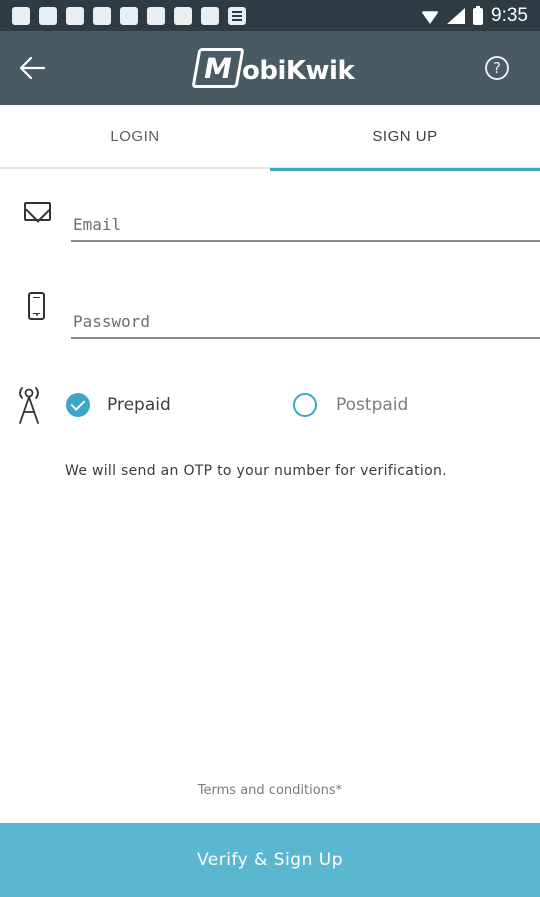  I want to click on status-bar: 9:35, so click(270, 15).